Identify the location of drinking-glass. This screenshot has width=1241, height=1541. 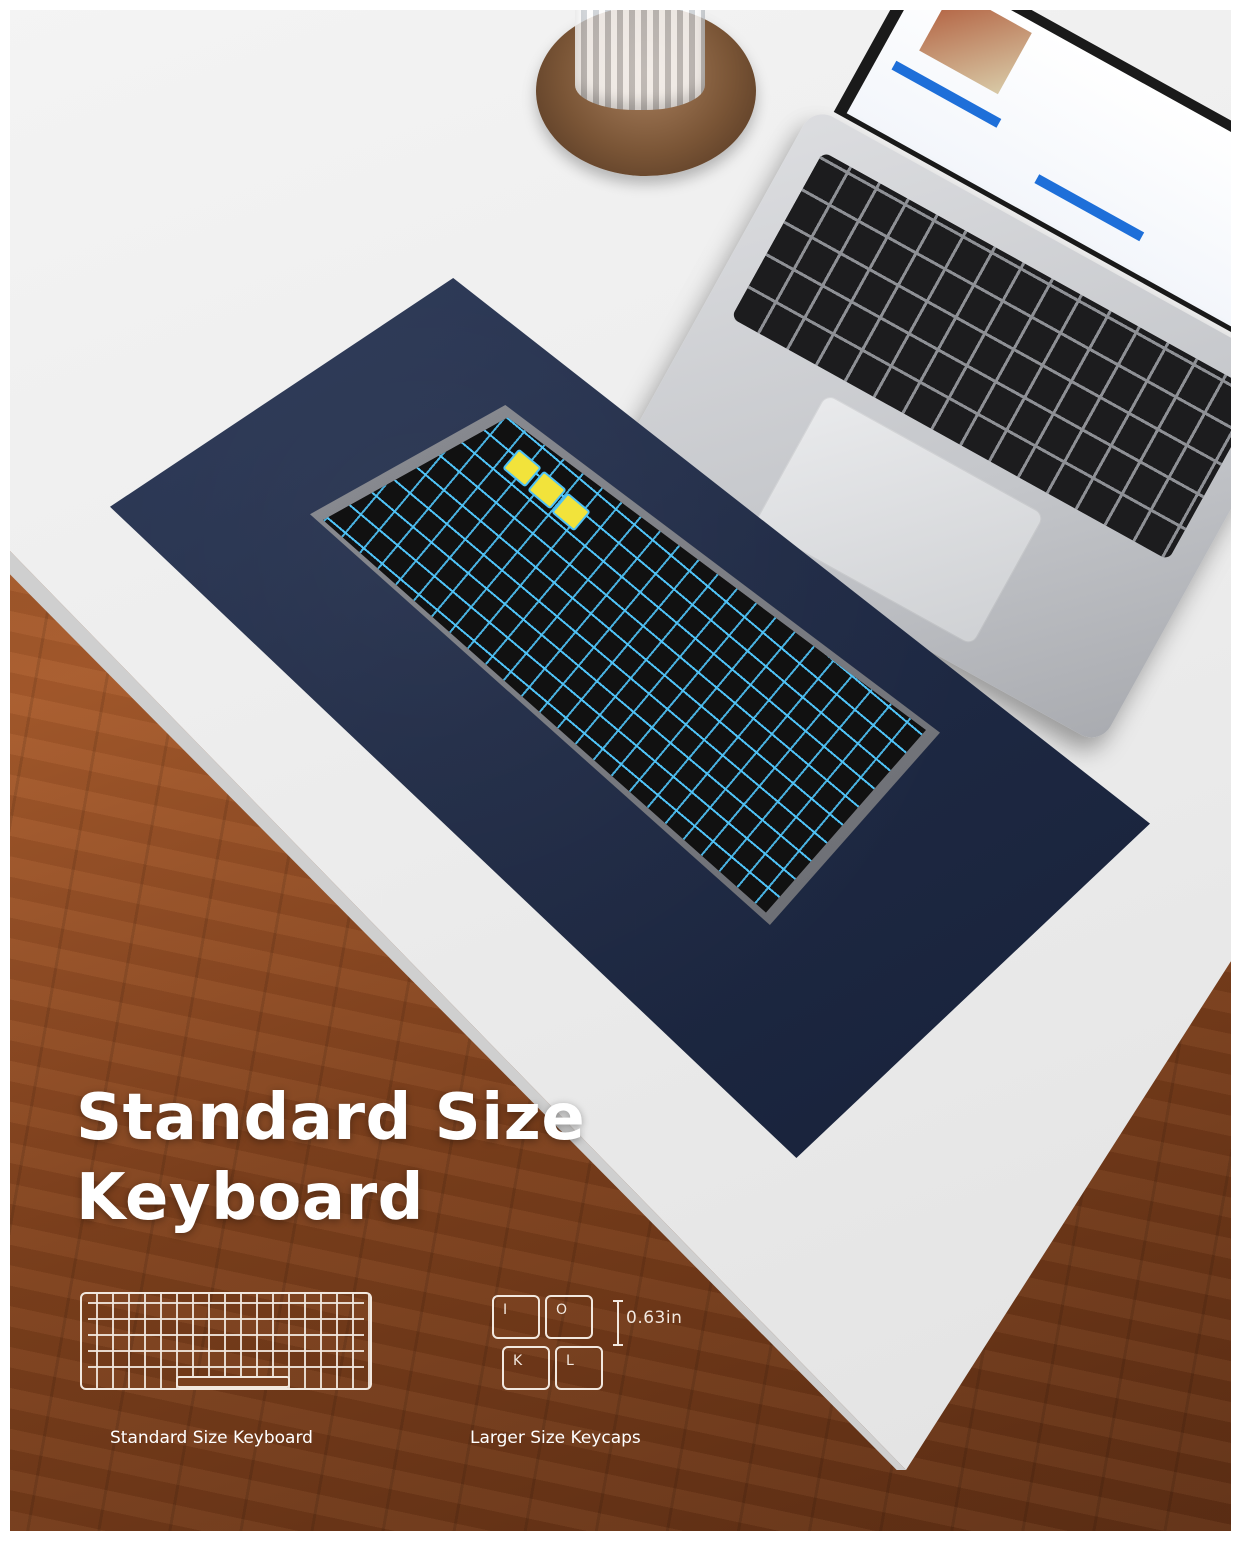
(640, 60).